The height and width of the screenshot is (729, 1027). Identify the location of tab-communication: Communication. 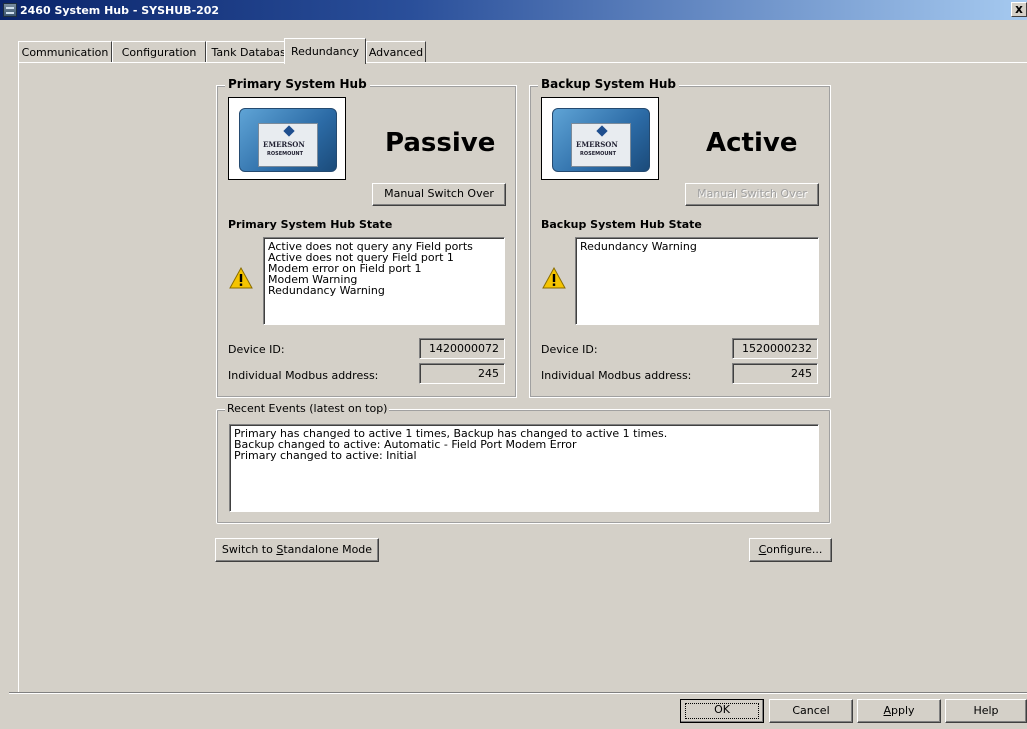
(65, 52).